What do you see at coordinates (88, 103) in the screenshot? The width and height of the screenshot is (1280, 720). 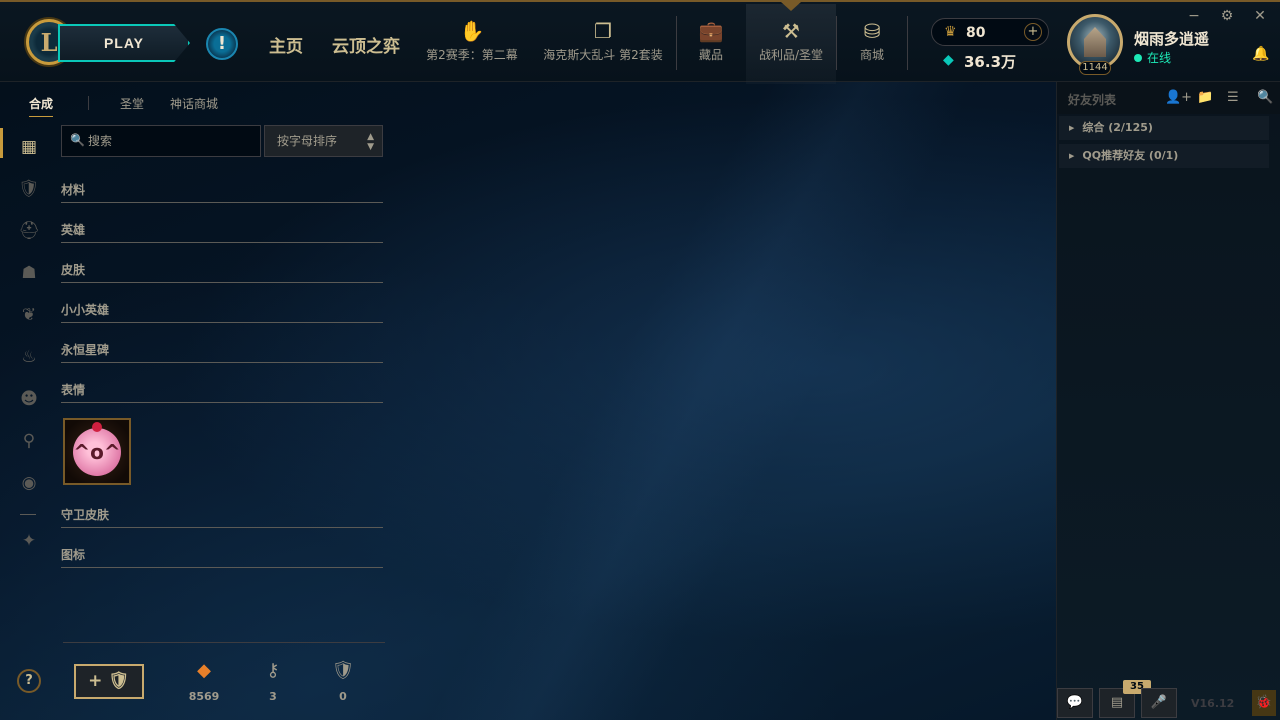 I see `tab-divider` at bounding box center [88, 103].